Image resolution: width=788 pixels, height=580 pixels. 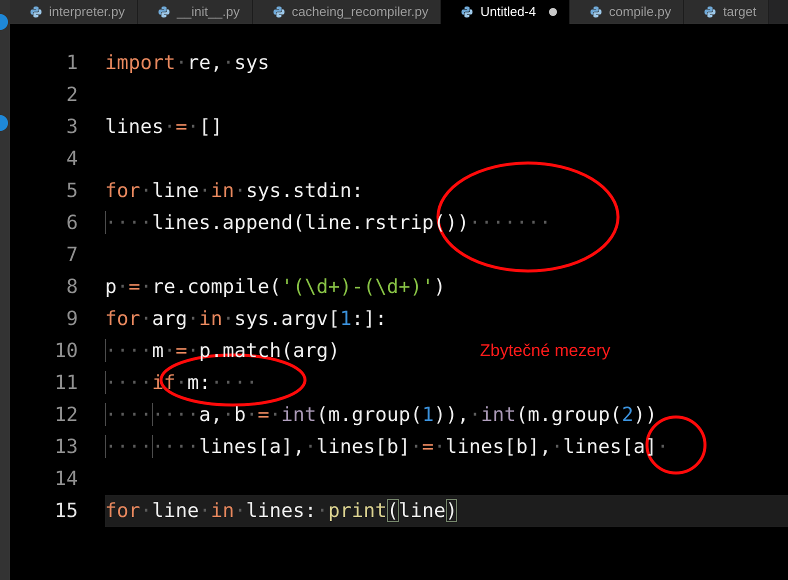 What do you see at coordinates (66, 511) in the screenshot?
I see `line-number: 15` at bounding box center [66, 511].